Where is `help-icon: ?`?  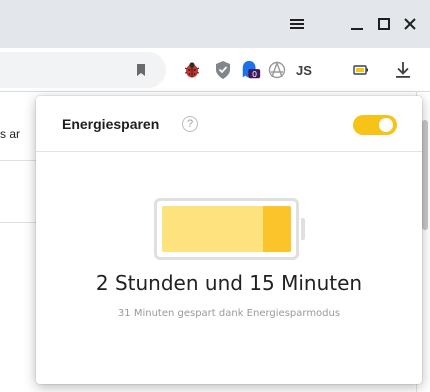
help-icon: ? is located at coordinates (190, 124).